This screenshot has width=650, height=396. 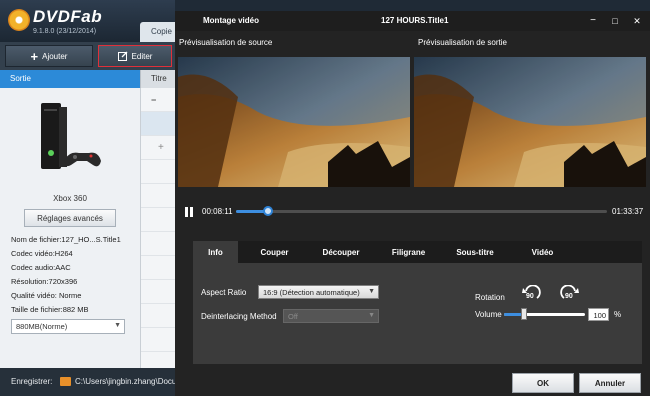 What do you see at coordinates (70, 218) in the screenshot?
I see `advanced-settings-button: Réglages avancés` at bounding box center [70, 218].